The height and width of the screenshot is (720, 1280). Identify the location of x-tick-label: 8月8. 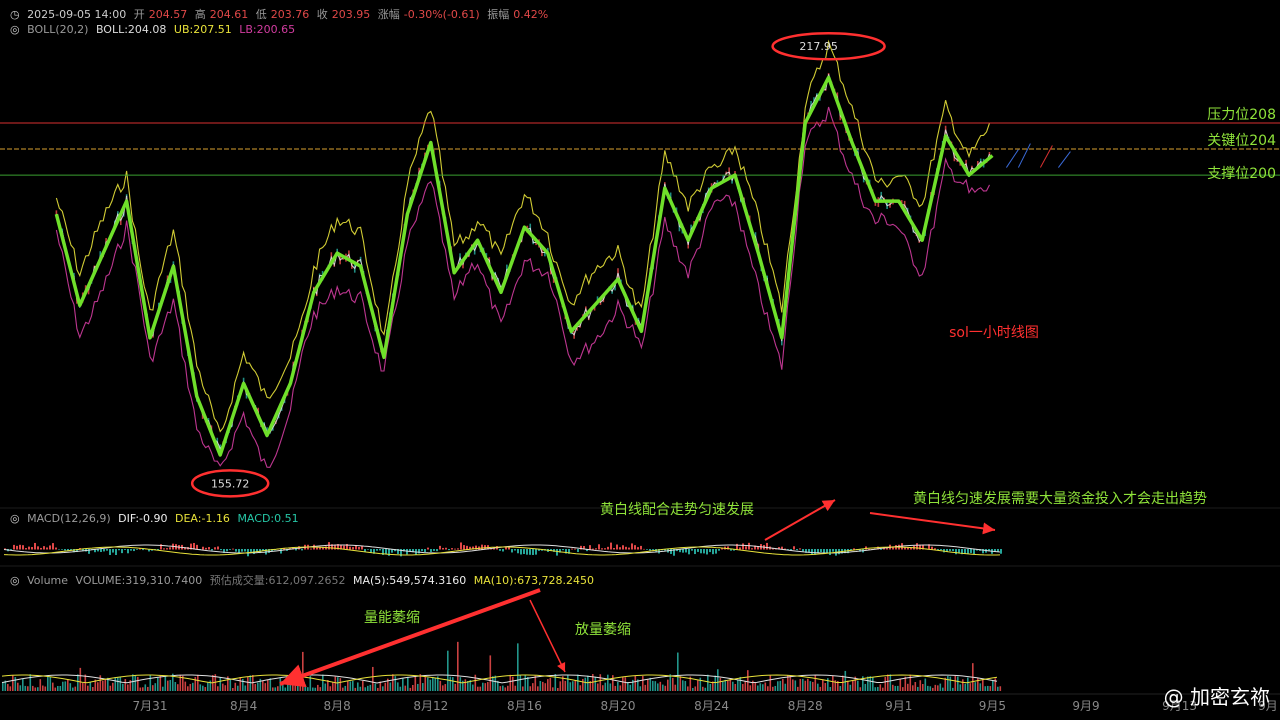
(337, 706).